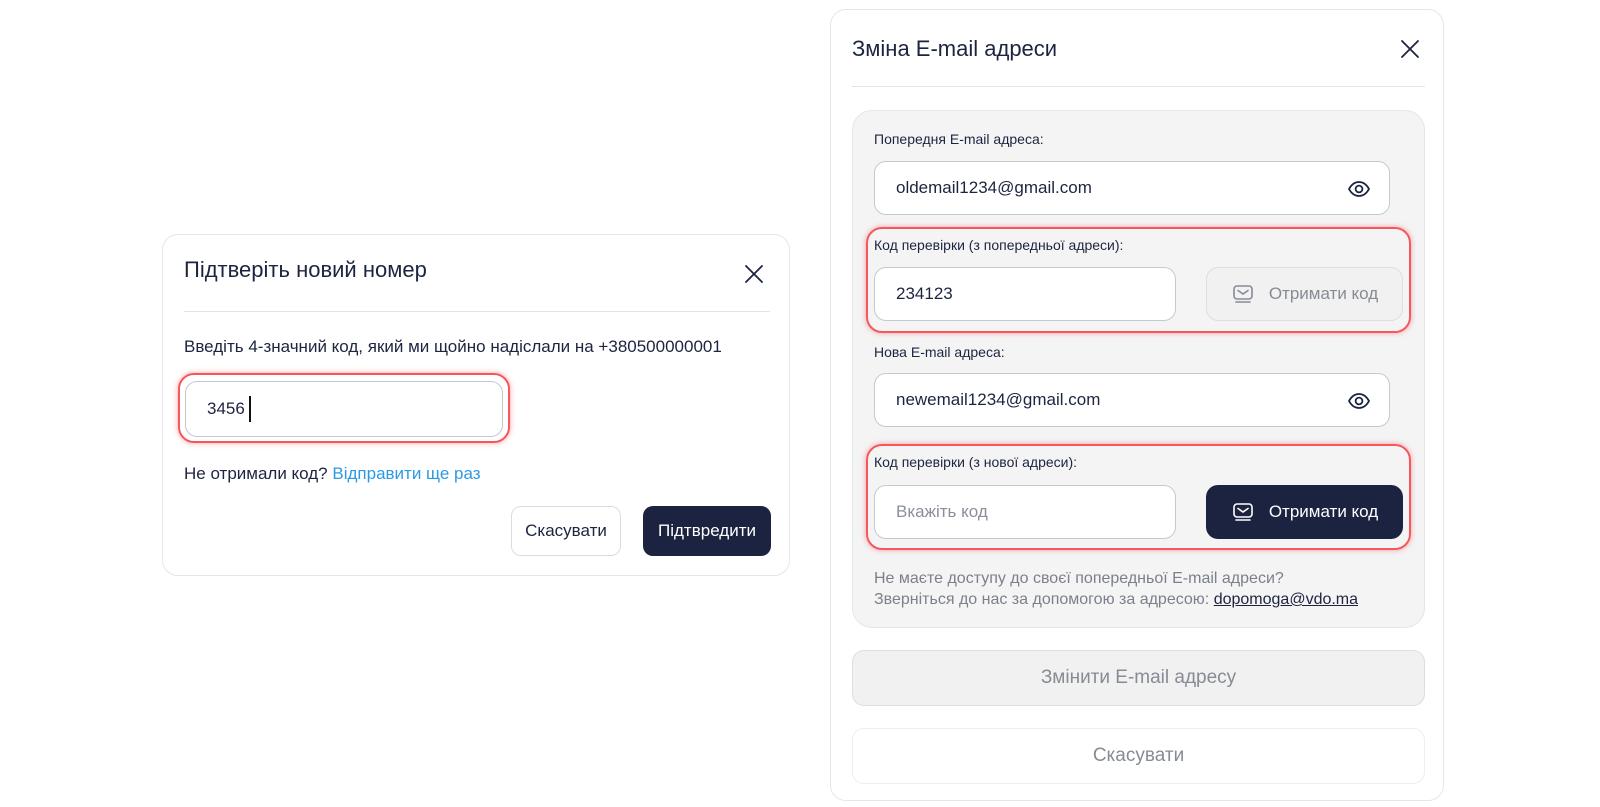 The height and width of the screenshot is (807, 1600). Describe the element at coordinates (976, 462) in the screenshot. I see `new-code-label: Код перевірки (з нової адреси):` at that location.